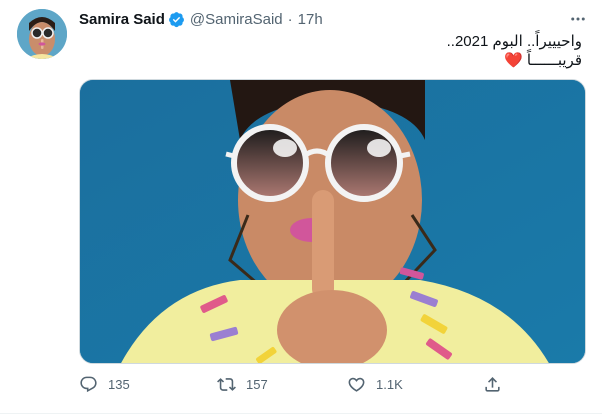 The width and height of the screenshot is (602, 414). I want to click on share-button, so click(492, 384).